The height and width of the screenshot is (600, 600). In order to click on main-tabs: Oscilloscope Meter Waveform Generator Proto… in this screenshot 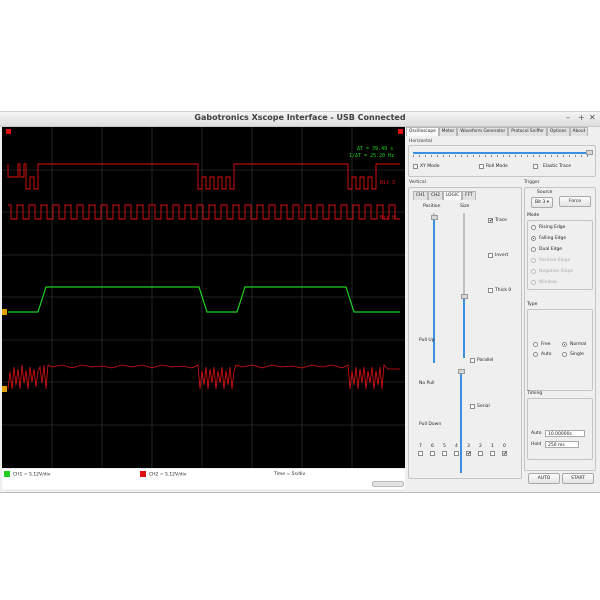, I will do `click(497, 131)`.